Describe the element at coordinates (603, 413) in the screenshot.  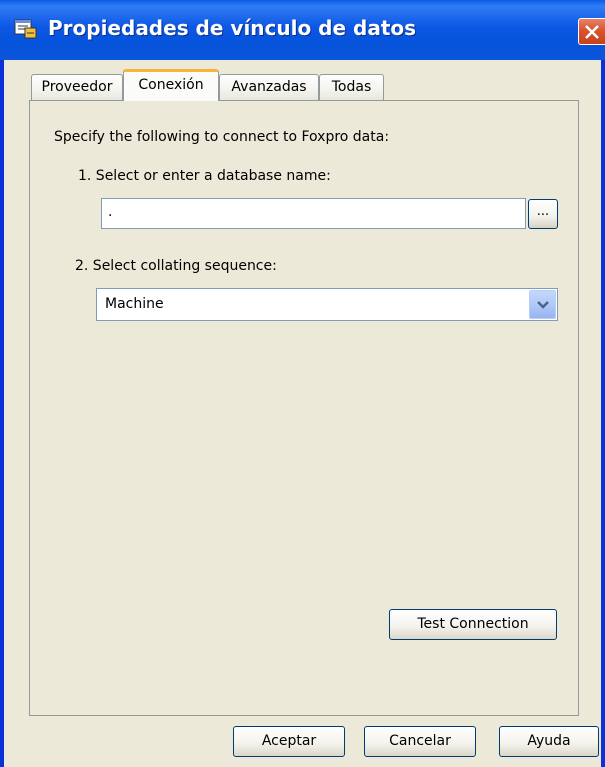
I see `window-frame-right` at that location.